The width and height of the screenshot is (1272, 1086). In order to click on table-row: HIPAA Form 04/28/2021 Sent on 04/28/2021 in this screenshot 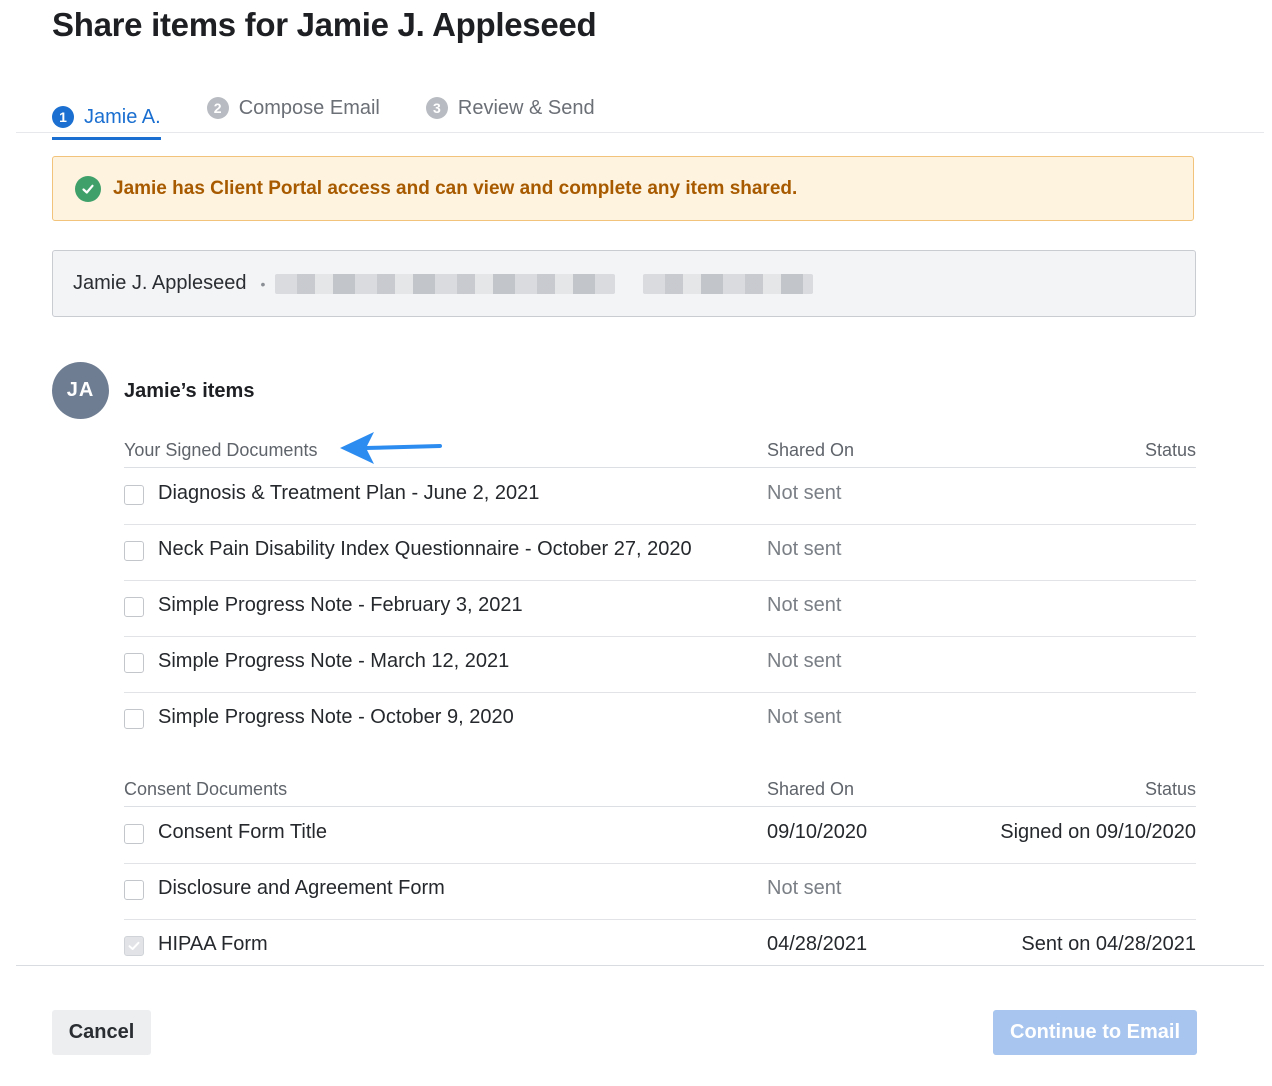, I will do `click(660, 947)`.